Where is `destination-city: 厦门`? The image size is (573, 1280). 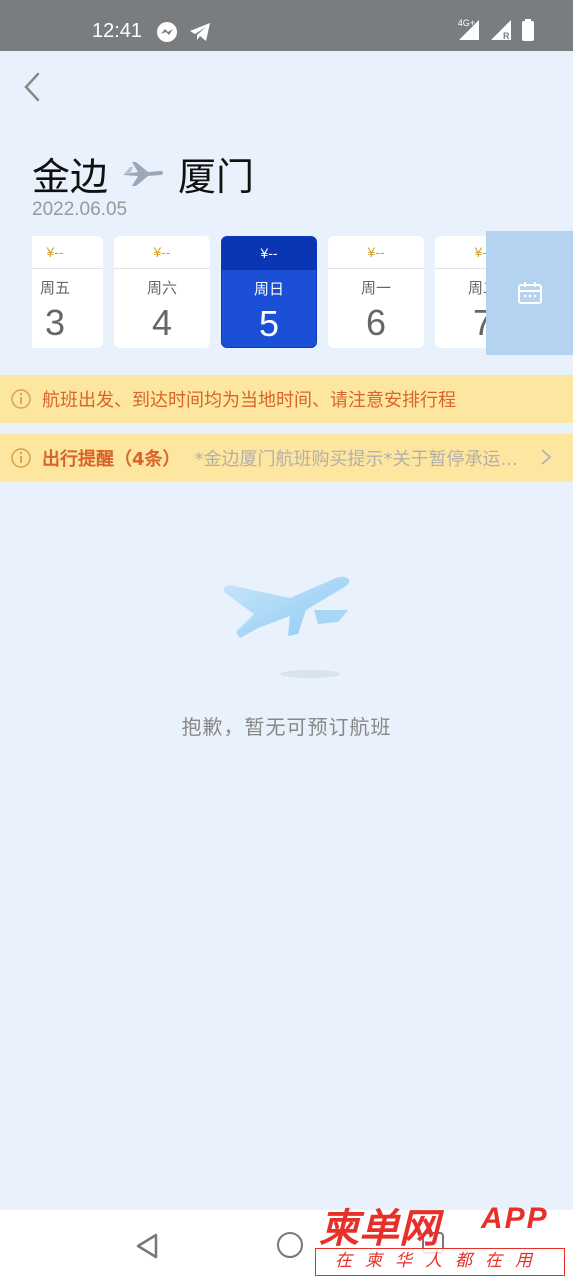 destination-city: 厦门 is located at coordinates (216, 177).